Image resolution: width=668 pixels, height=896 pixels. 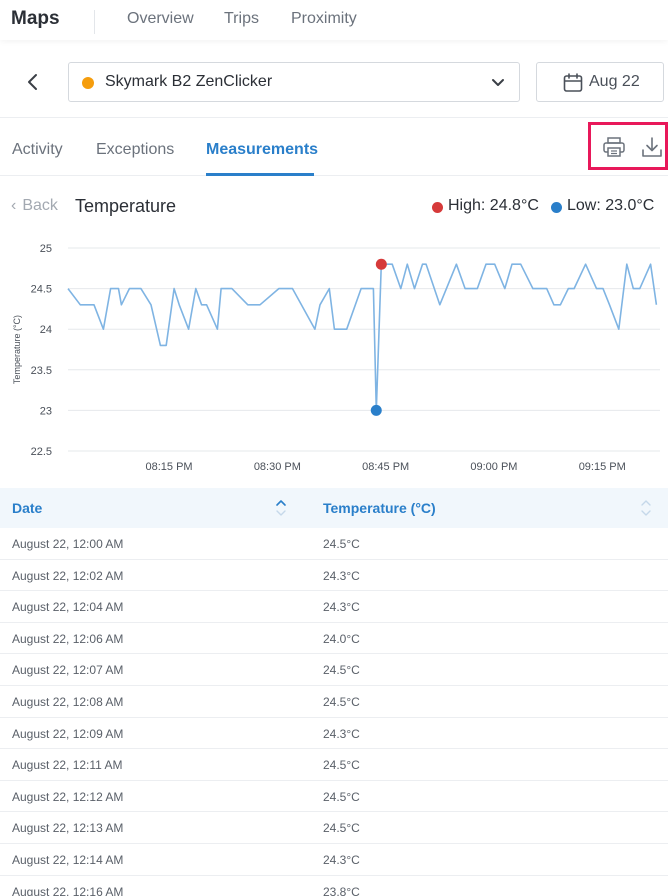 What do you see at coordinates (437, 207) in the screenshot?
I see `high-legend-dot` at bounding box center [437, 207].